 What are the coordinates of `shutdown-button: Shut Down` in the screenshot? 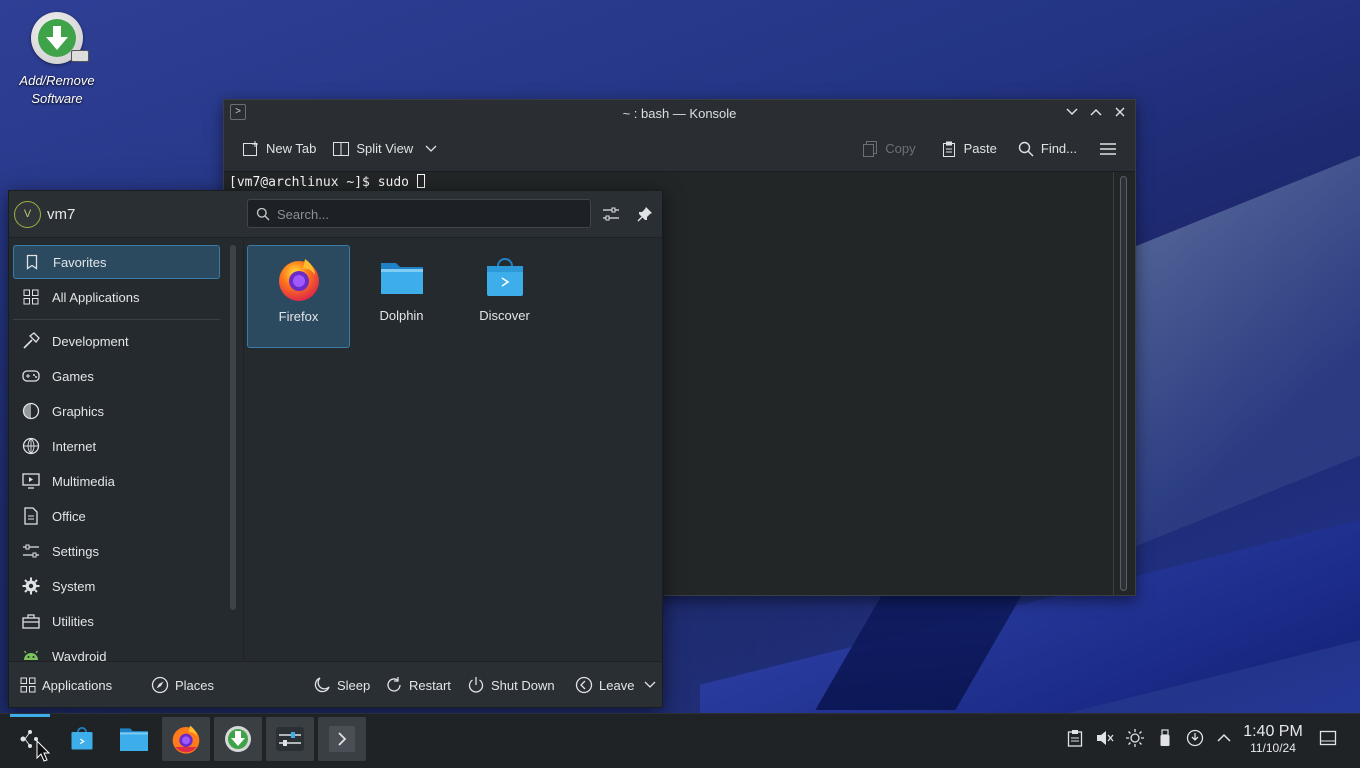 It's located at (511, 685).